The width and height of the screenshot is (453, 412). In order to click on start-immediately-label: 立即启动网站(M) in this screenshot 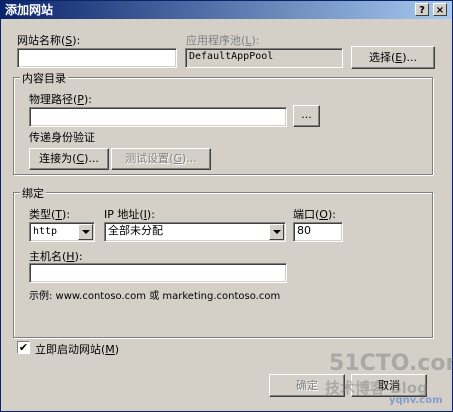, I will do `click(77, 349)`.